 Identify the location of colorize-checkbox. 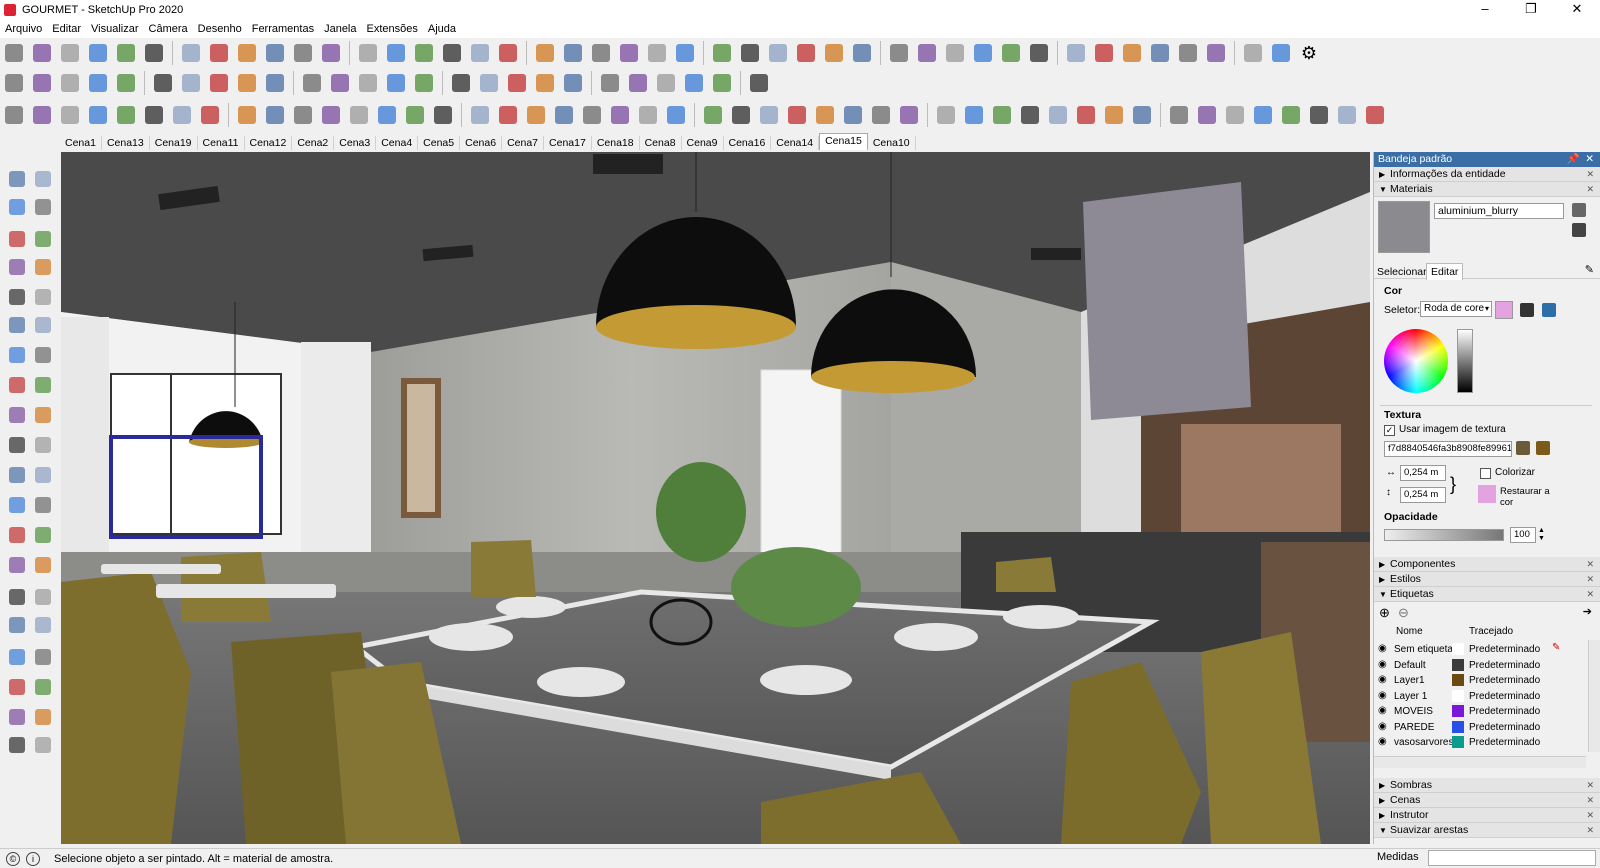
(1485, 473).